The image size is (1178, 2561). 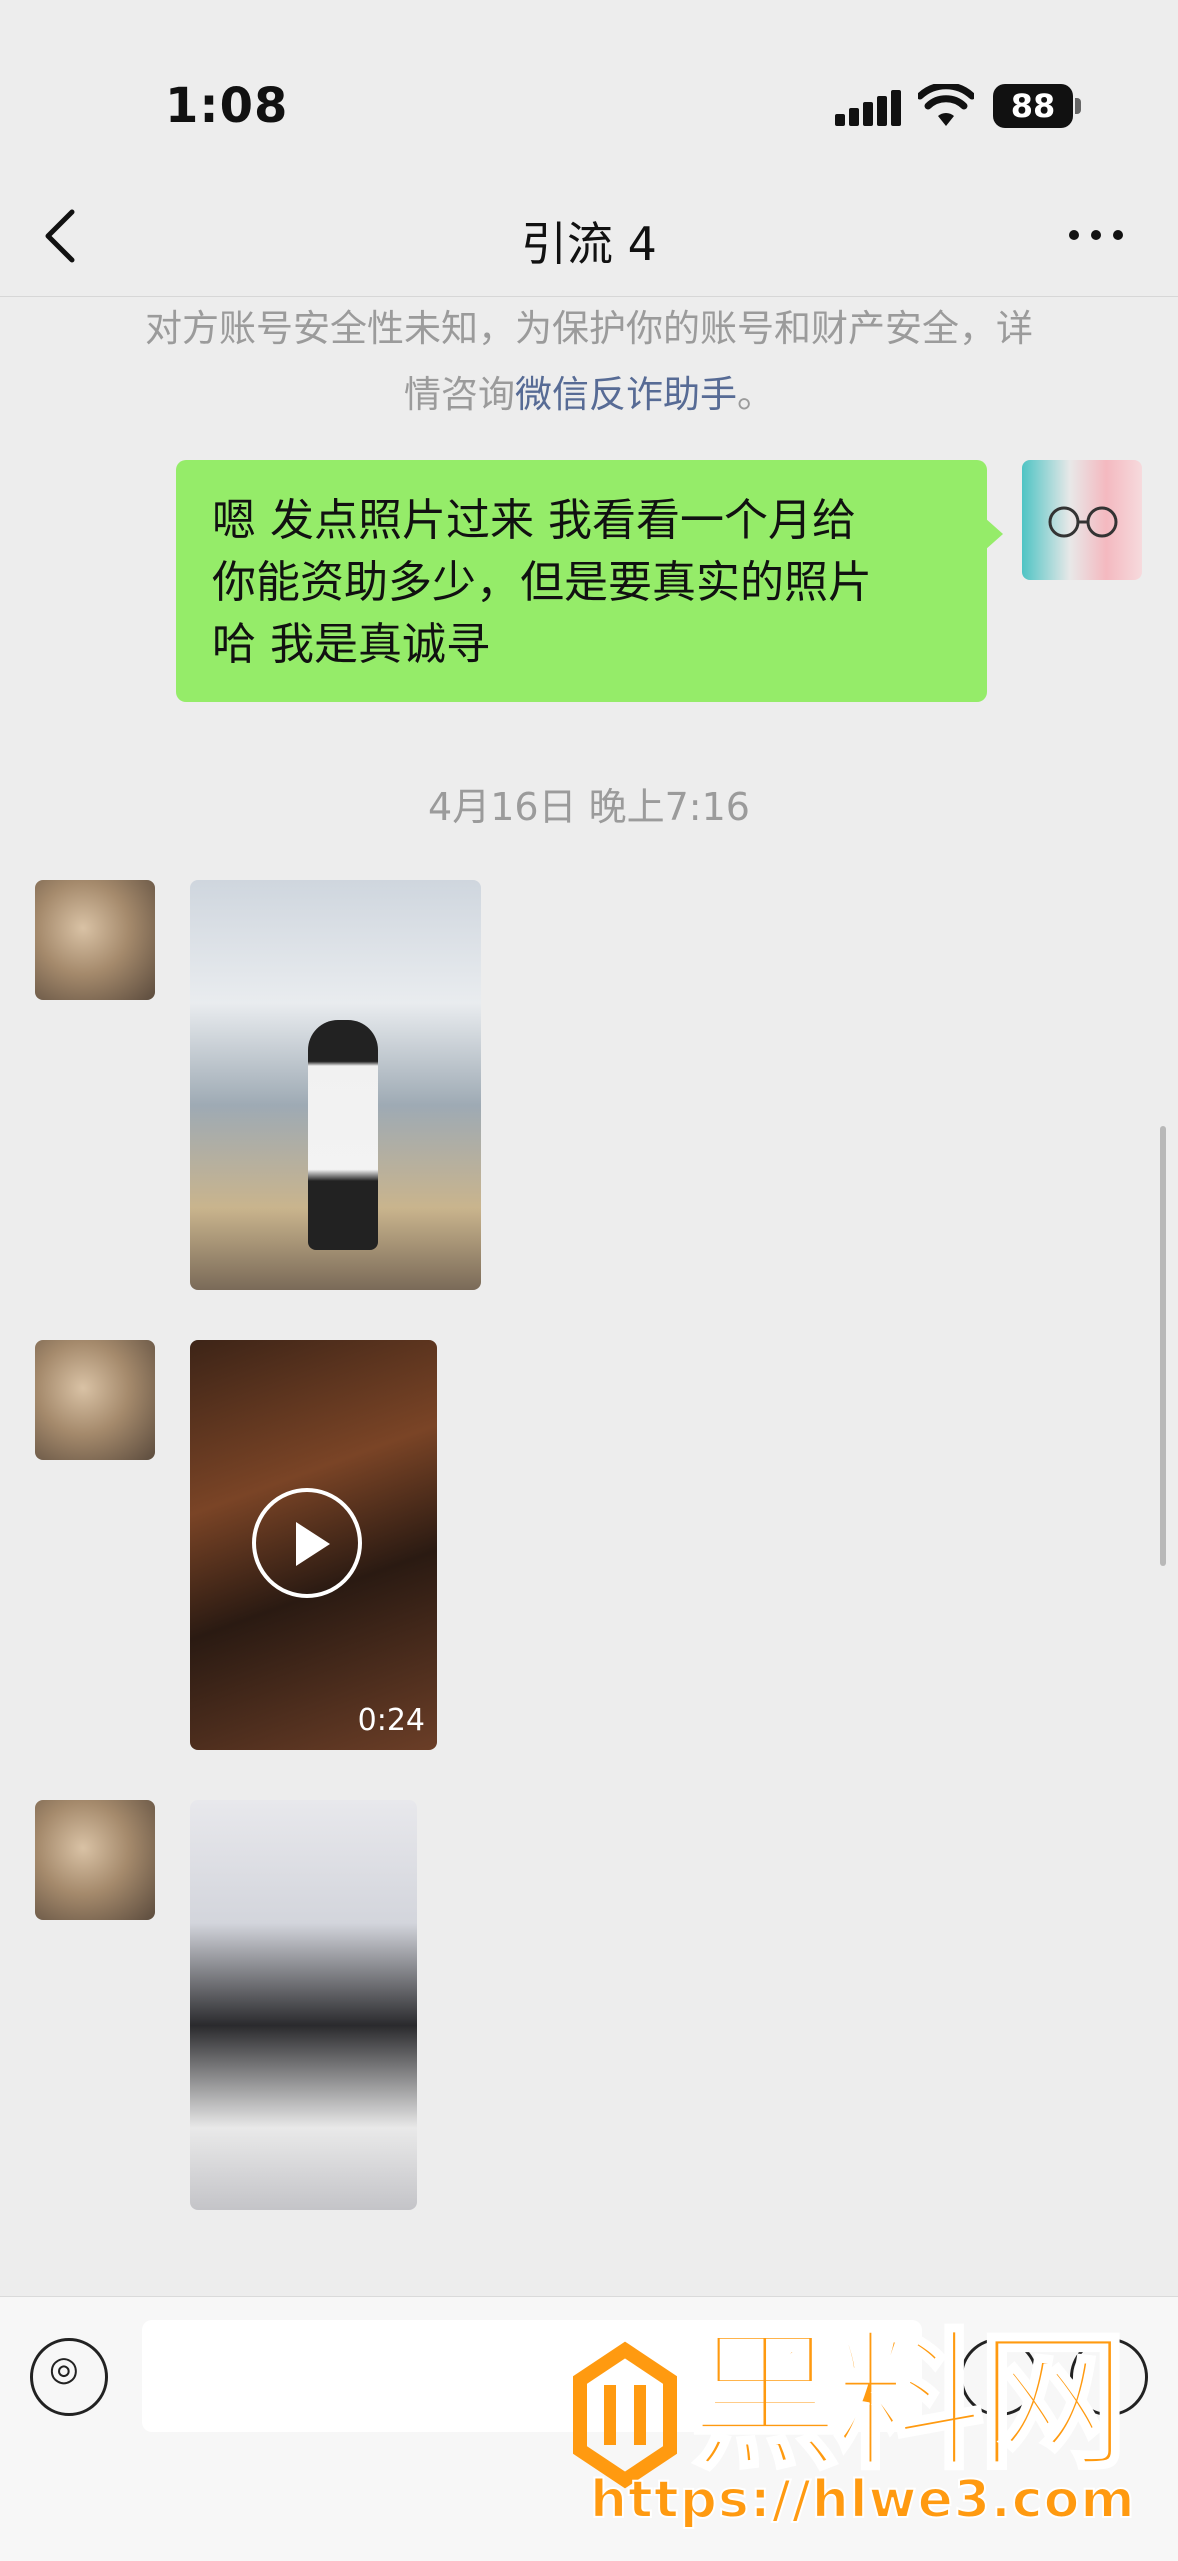 What do you see at coordinates (351, 644) in the screenshot?
I see `message-line: 哈 我是真诚寻` at bounding box center [351, 644].